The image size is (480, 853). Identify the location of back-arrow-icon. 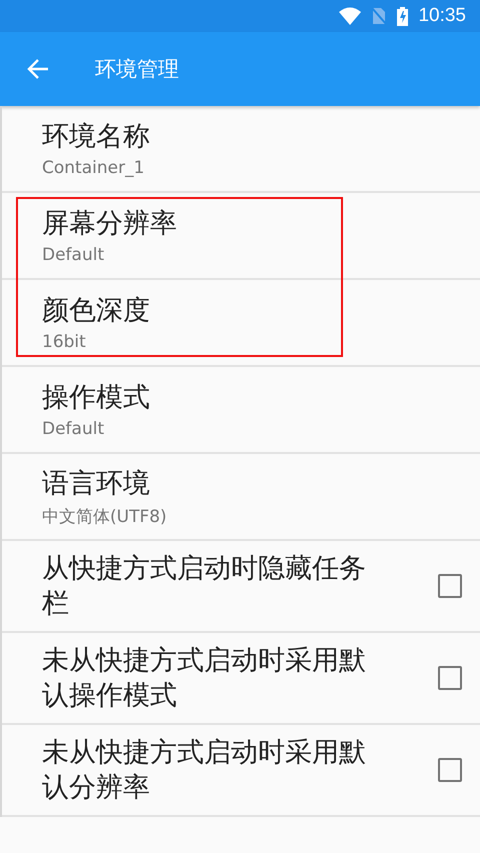
(38, 69).